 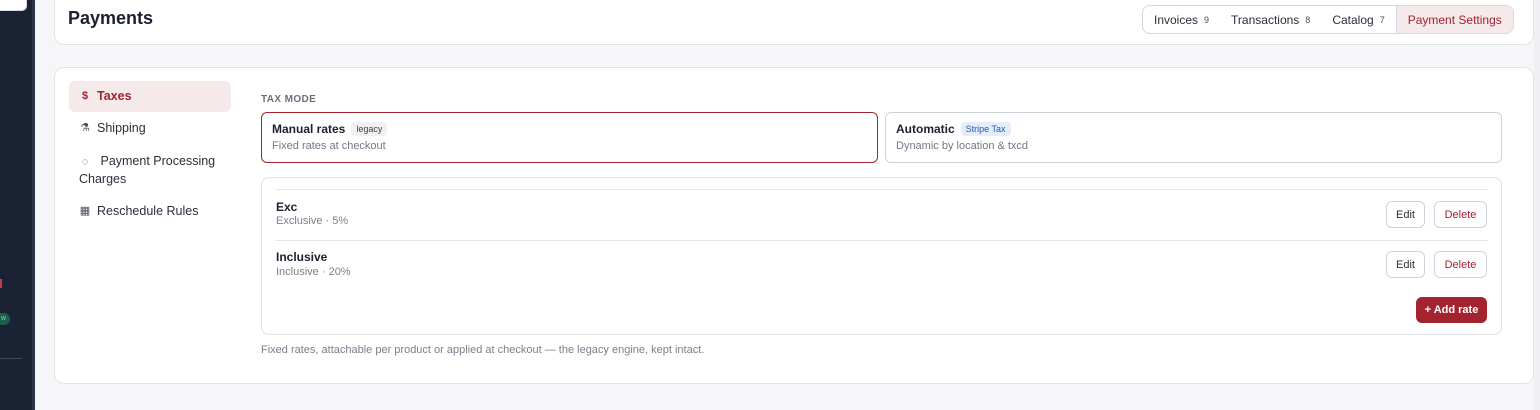 I want to click on sidebar-item-label: Taxes, so click(x=114, y=96).